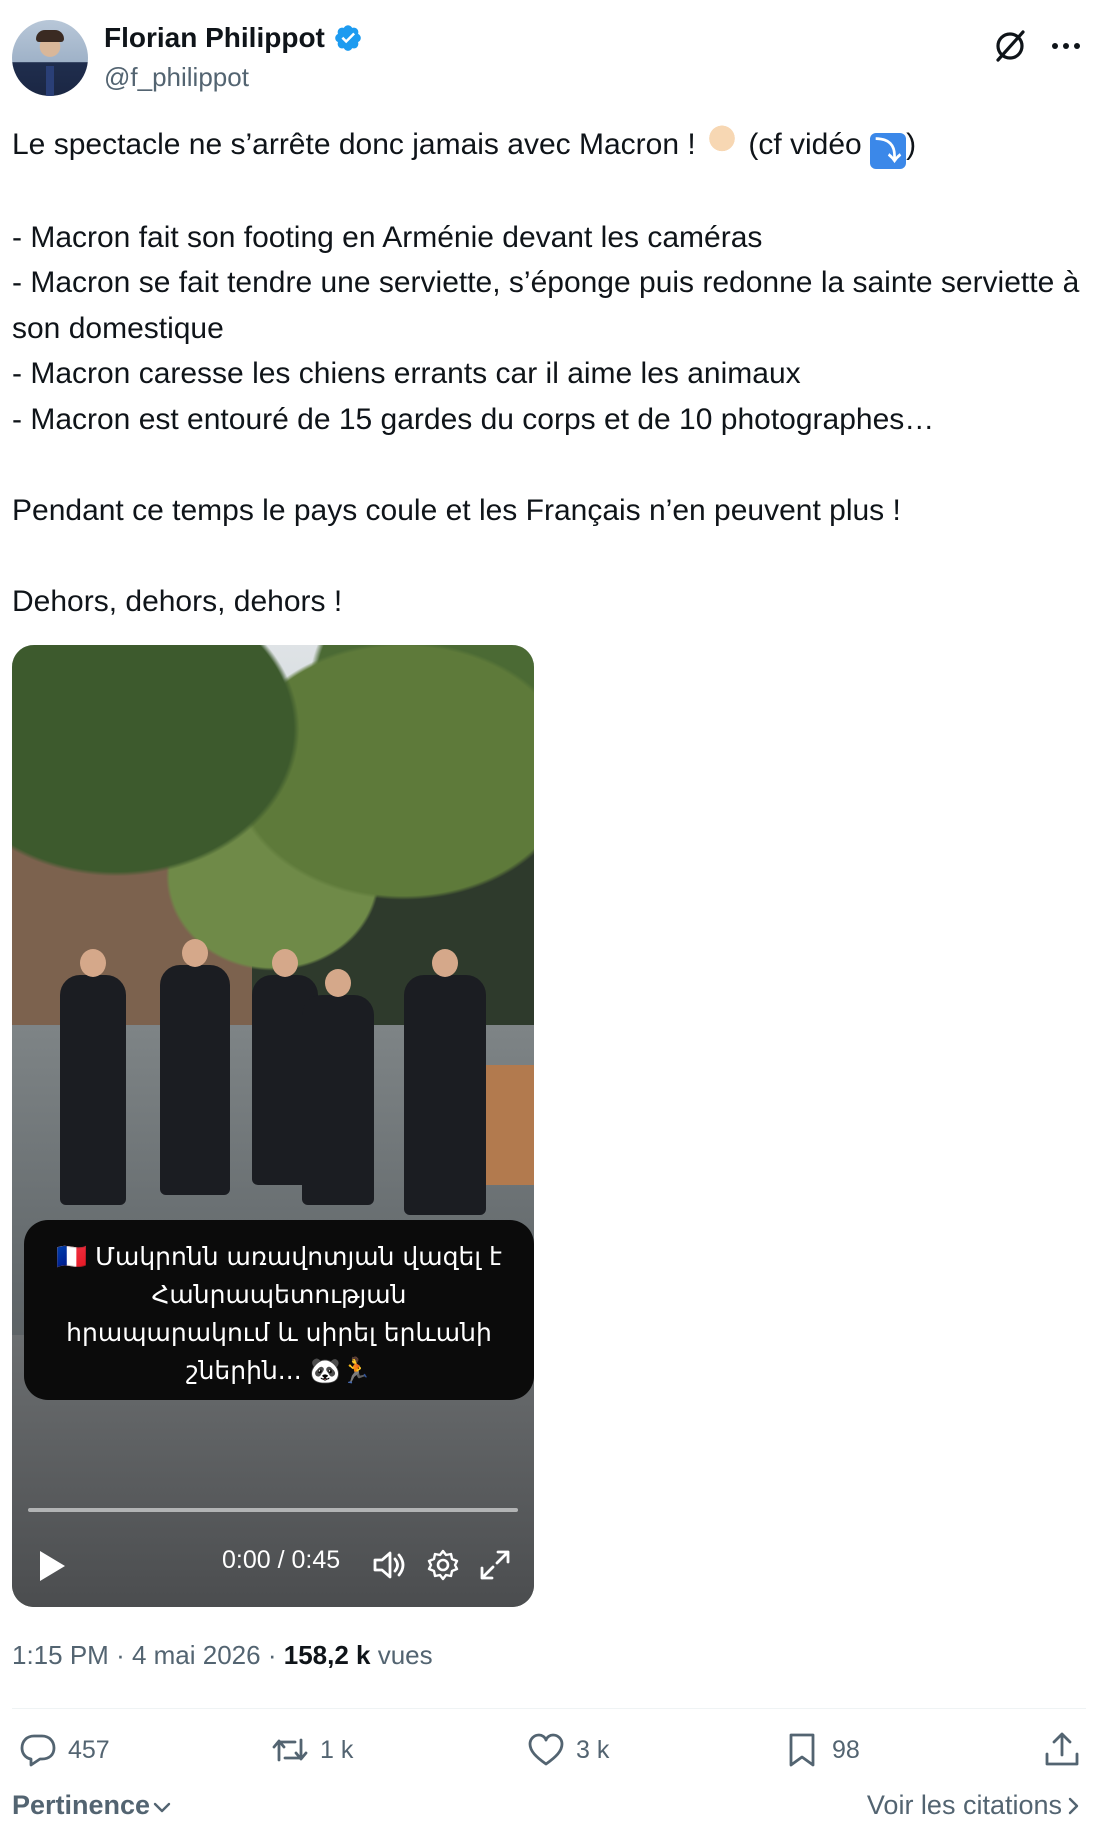 The height and width of the screenshot is (1828, 1098). What do you see at coordinates (50, 58) in the screenshot?
I see `avatar` at bounding box center [50, 58].